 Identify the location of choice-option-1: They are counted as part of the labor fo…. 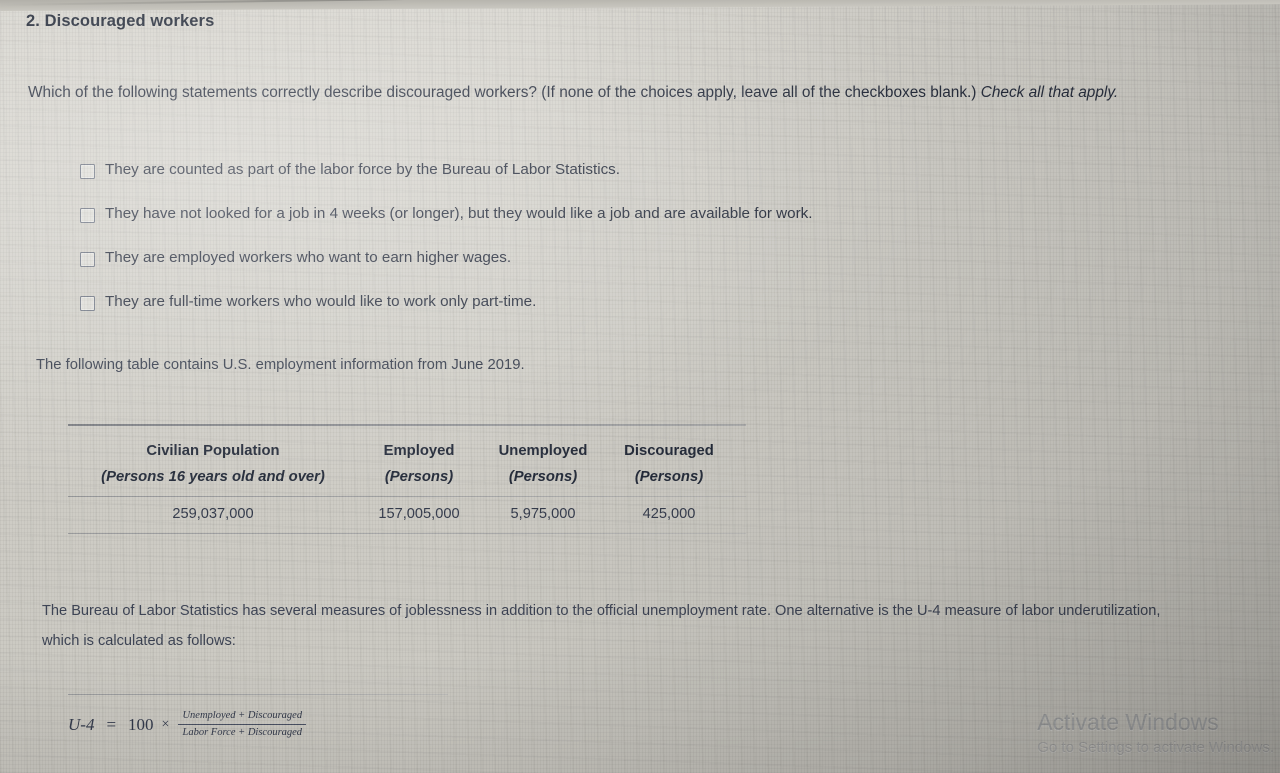
(580, 182).